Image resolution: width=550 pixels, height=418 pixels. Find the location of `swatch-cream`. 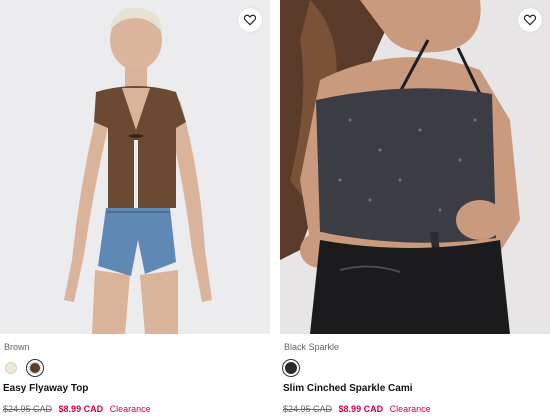

swatch-cream is located at coordinates (11, 368).